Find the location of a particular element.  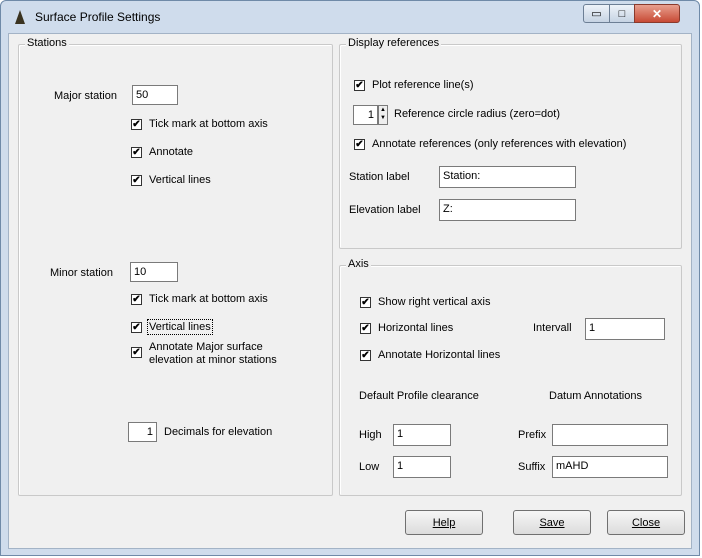

elevation-label-caption: Elevation label is located at coordinates (385, 210).